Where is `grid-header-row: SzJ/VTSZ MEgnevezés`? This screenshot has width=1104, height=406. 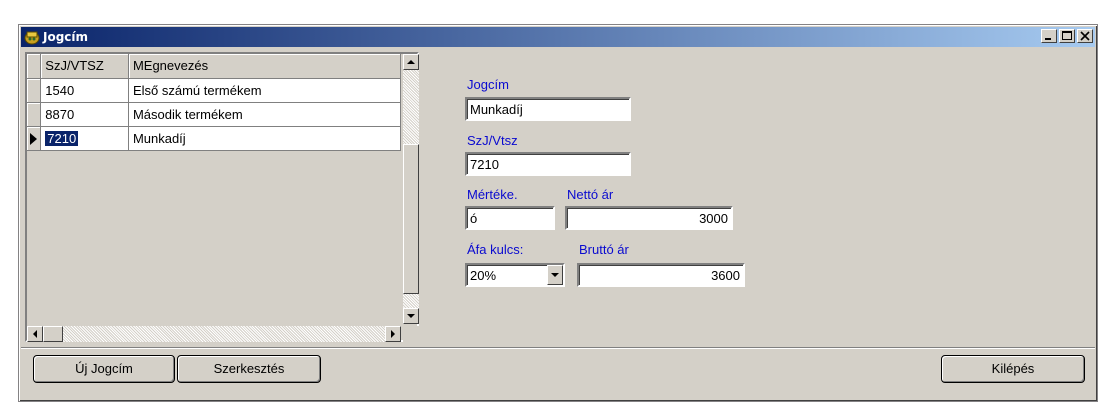 grid-header-row: SzJ/VTSZ MEgnevezés is located at coordinates (214, 66).